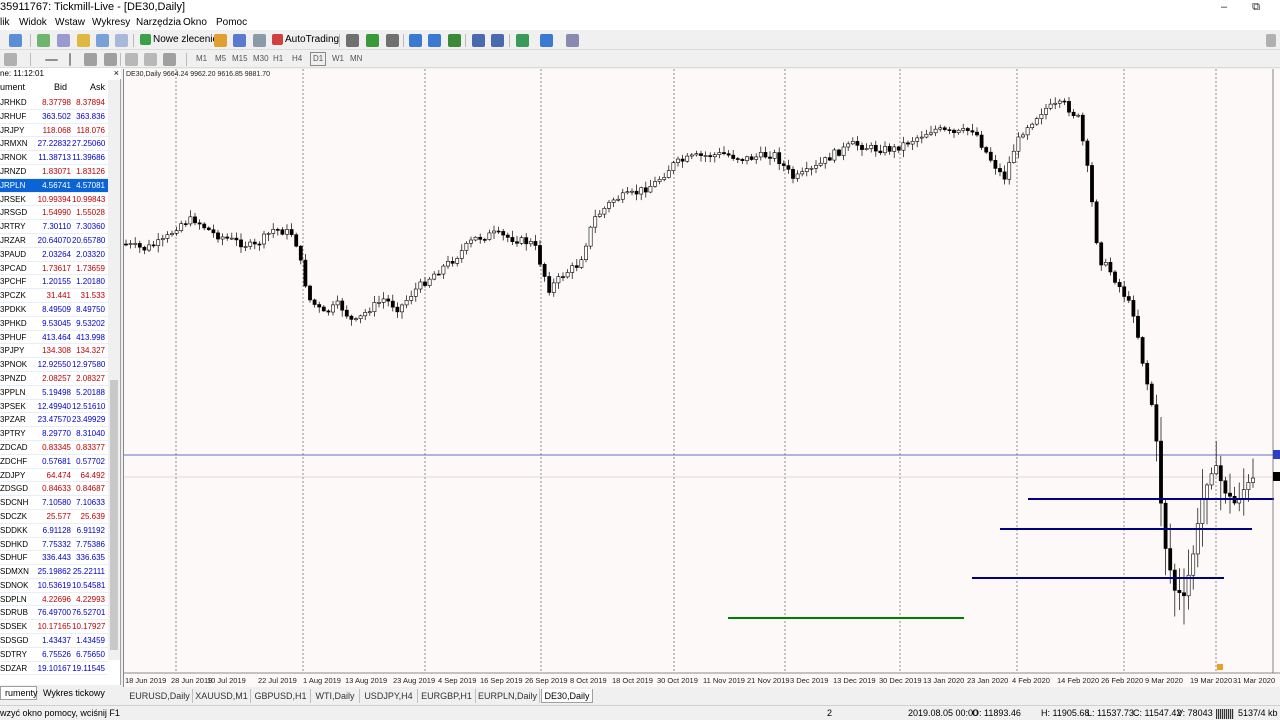 This screenshot has height=720, width=1280. I want to click on chart-shift-icon, so click(497, 40).